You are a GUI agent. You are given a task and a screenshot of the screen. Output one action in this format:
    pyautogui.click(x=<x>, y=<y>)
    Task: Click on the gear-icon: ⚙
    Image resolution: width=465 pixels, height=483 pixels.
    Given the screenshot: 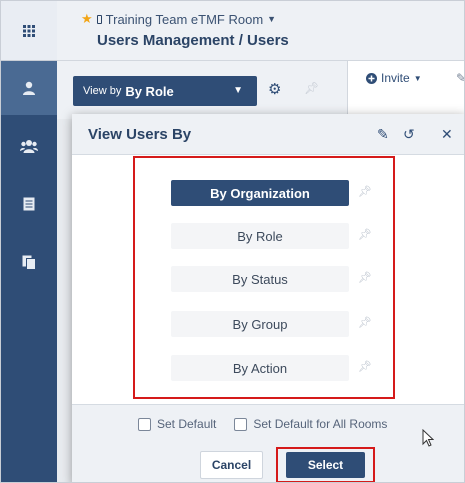 What is the action you would take?
    pyautogui.click(x=274, y=89)
    